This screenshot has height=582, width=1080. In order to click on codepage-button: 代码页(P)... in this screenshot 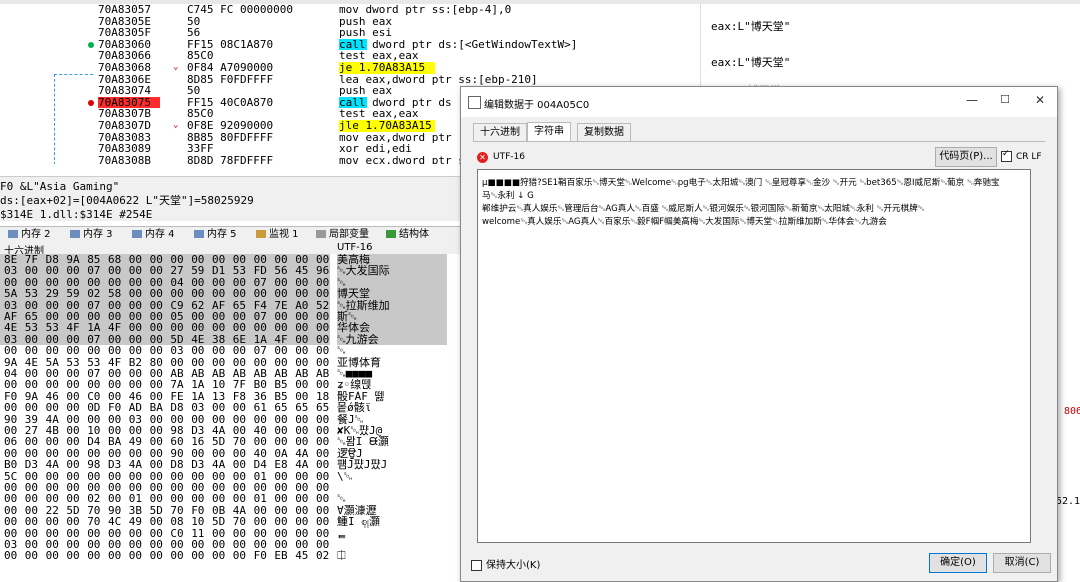, I will do `click(966, 157)`.